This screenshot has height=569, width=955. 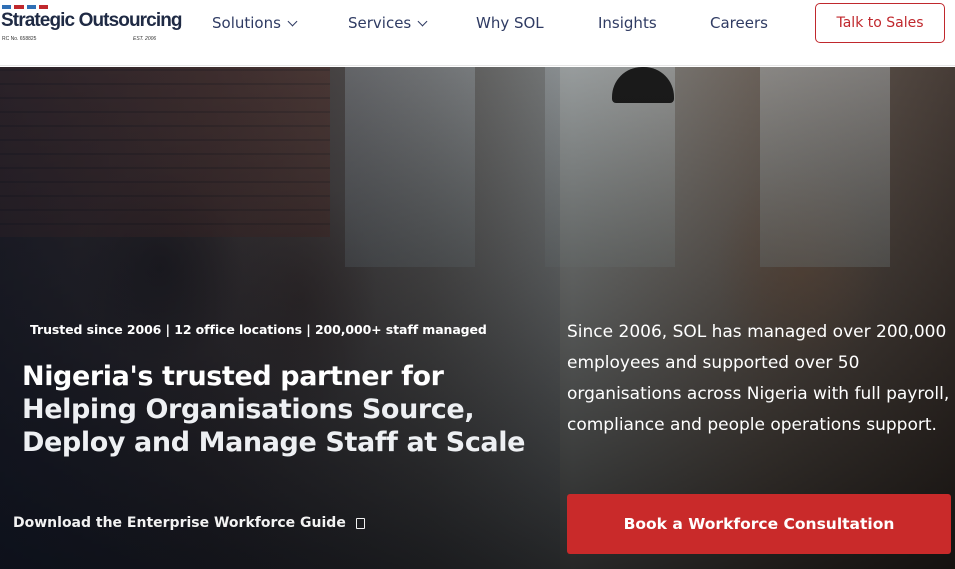 I want to click on nav-item-careers: Careers, so click(x=739, y=23).